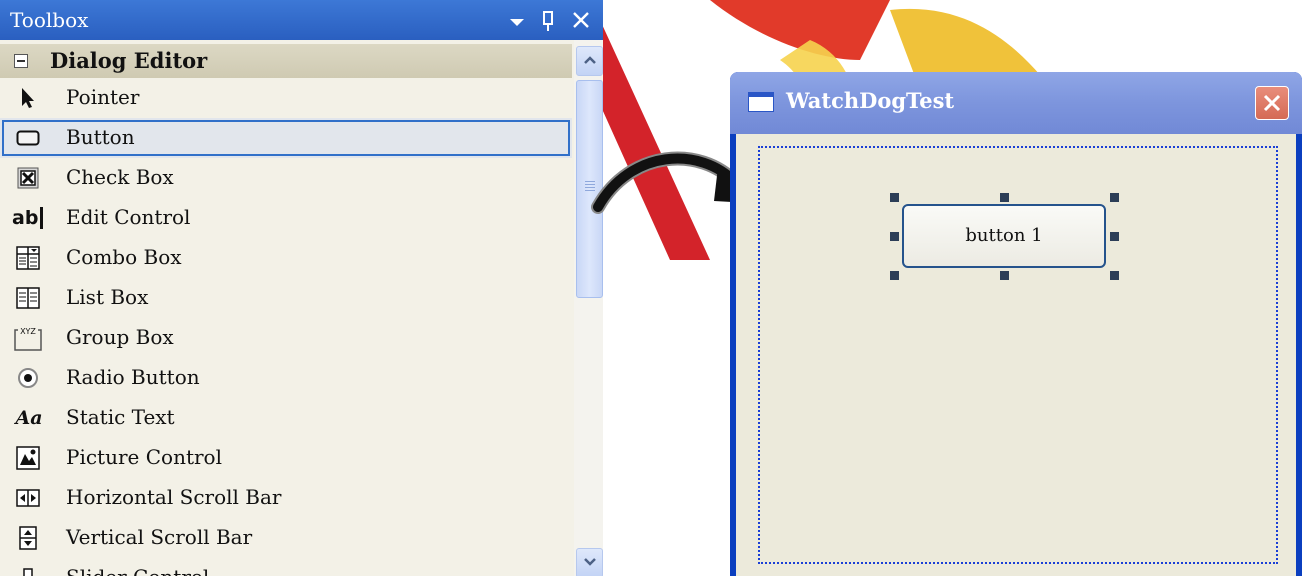 The height and width of the screenshot is (576, 1302). Describe the element at coordinates (28, 331) in the screenshot. I see `group-icon-glyph: XYZ` at that location.